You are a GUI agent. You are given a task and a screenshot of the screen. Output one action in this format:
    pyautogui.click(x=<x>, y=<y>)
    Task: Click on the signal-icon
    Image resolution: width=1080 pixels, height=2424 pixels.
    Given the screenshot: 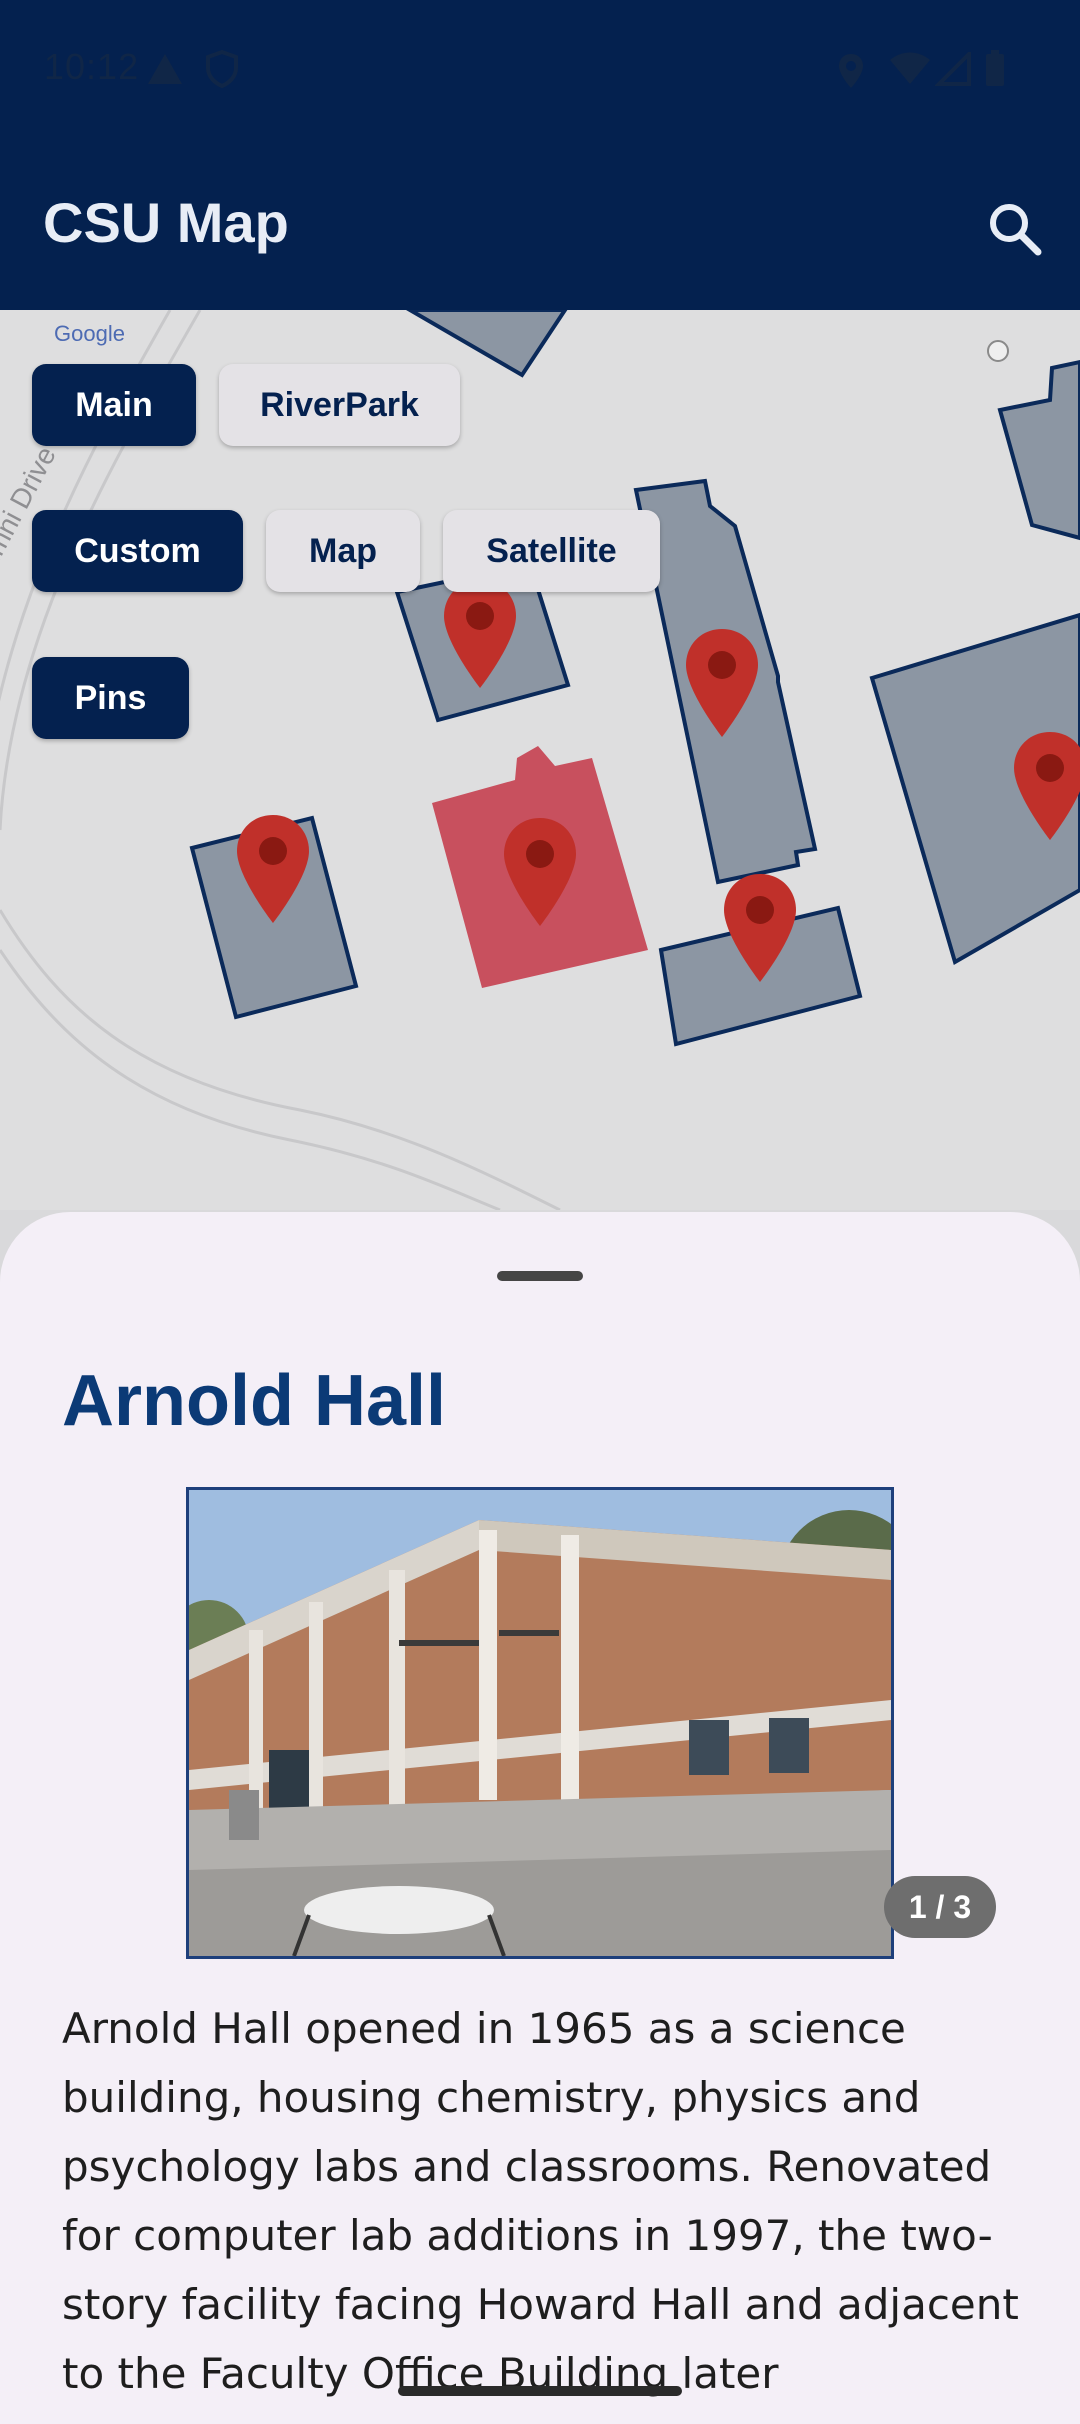 What is the action you would take?
    pyautogui.click(x=953, y=69)
    